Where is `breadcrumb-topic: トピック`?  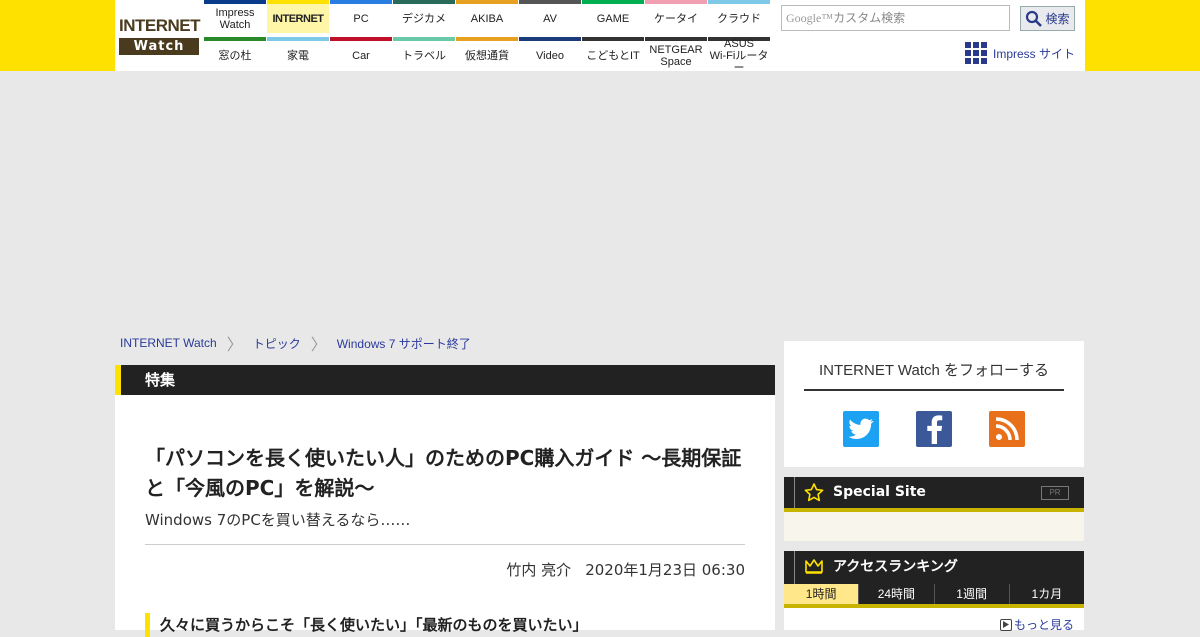
breadcrumb-topic: トピック is located at coordinates (277, 343).